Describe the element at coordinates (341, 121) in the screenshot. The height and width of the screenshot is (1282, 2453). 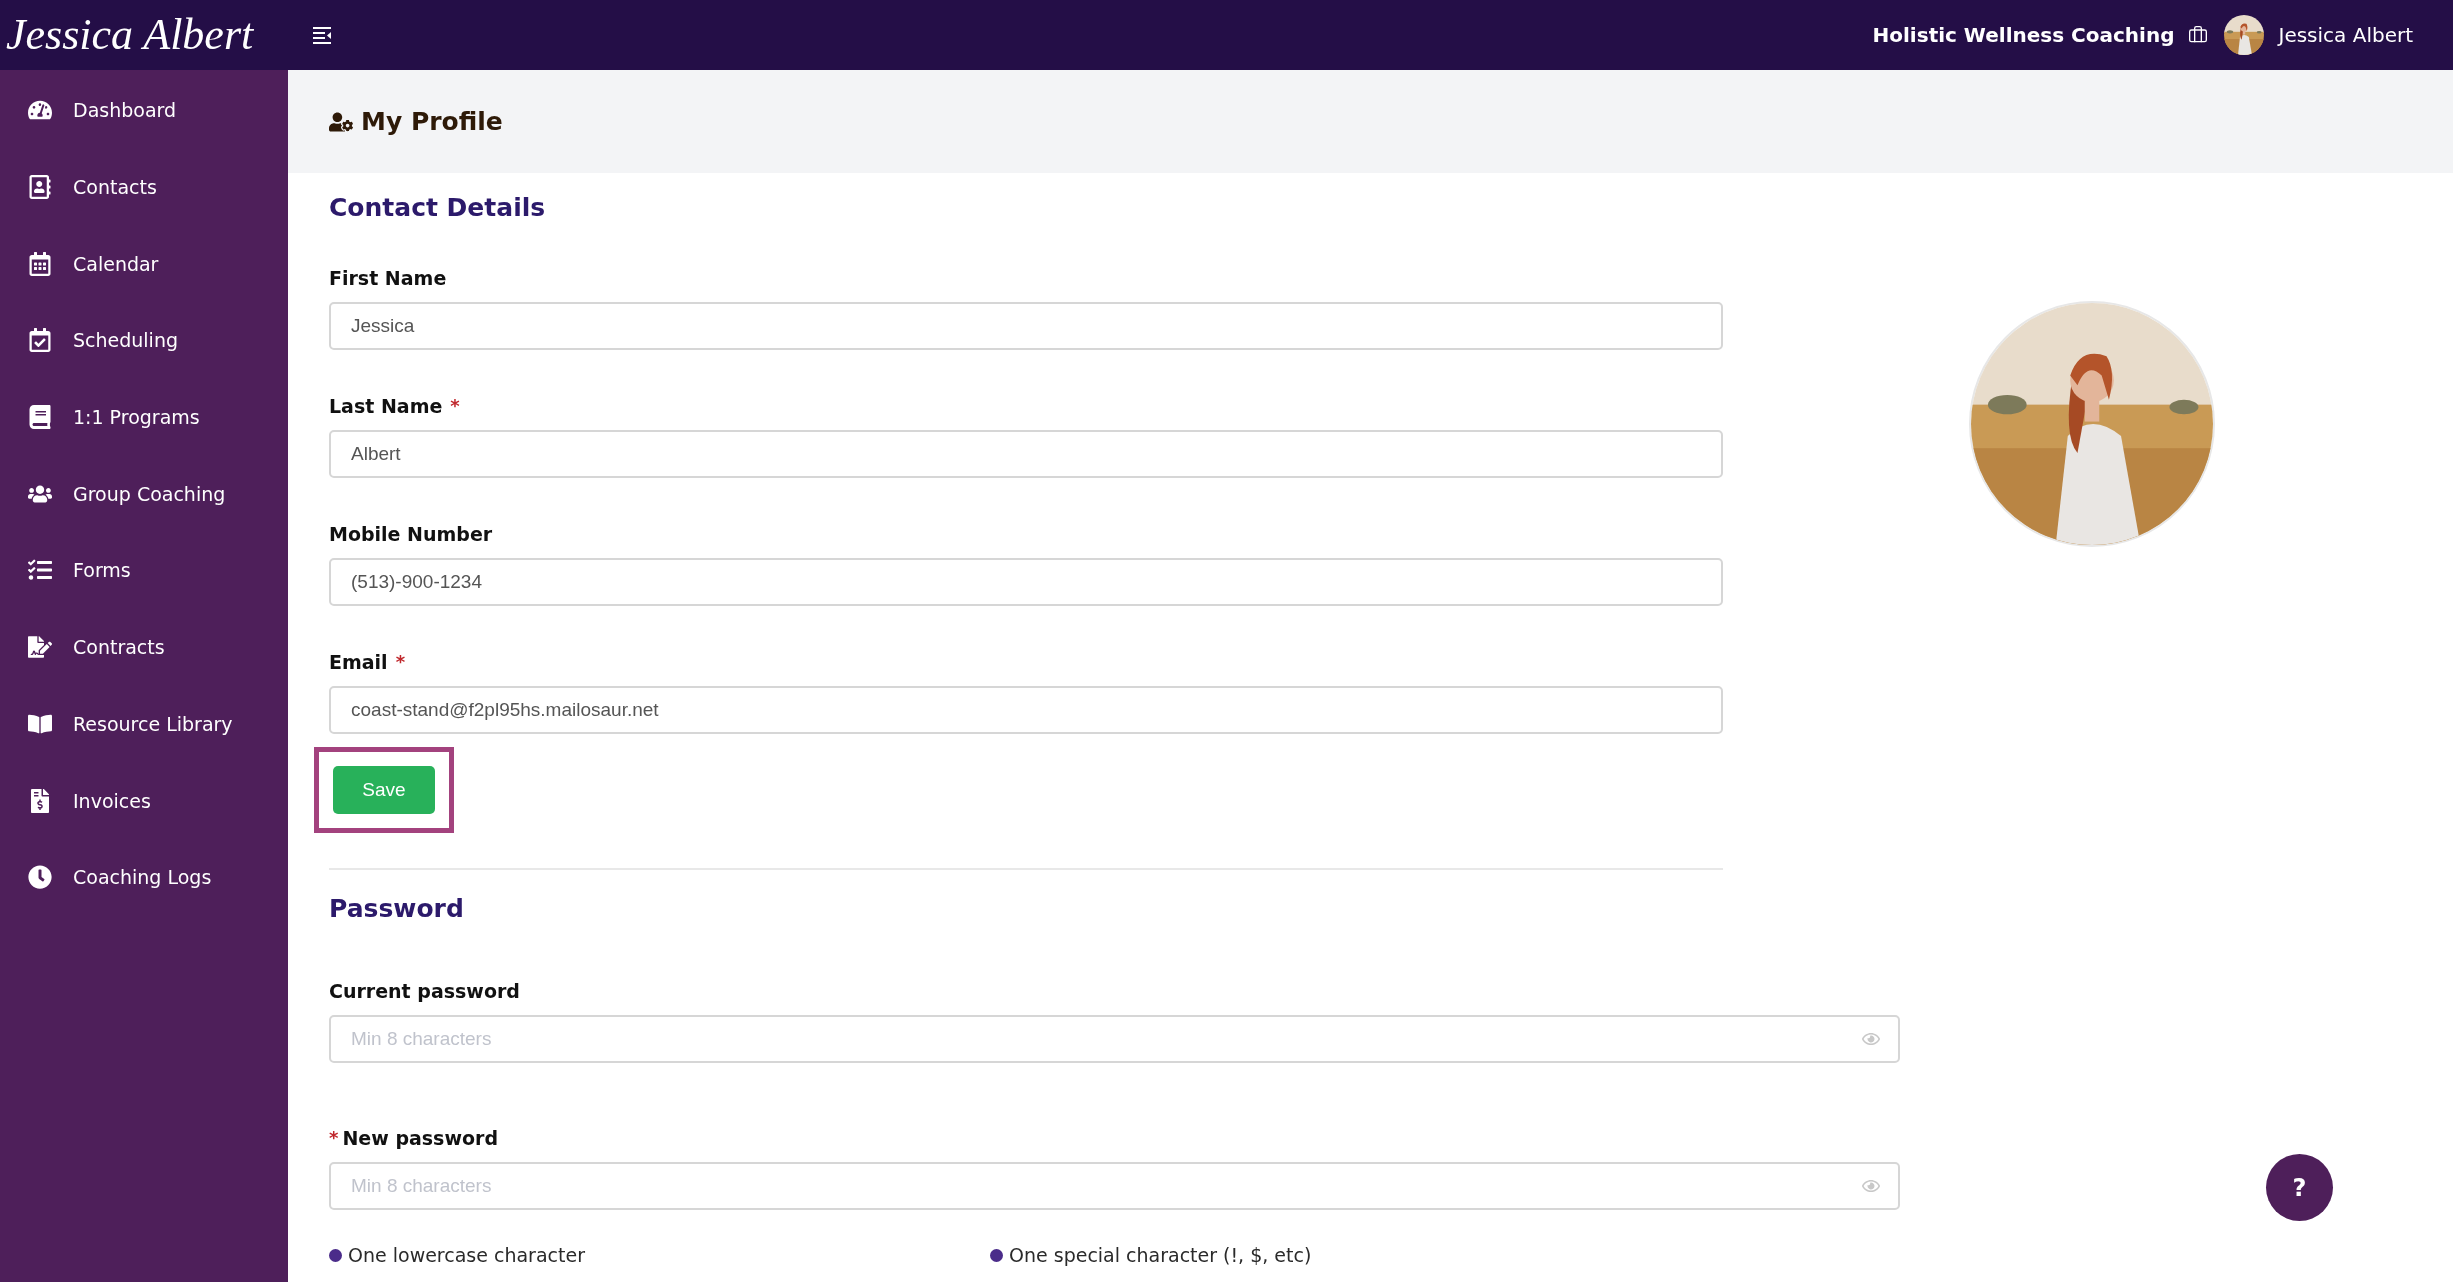
I see `user-gear-icon` at that location.